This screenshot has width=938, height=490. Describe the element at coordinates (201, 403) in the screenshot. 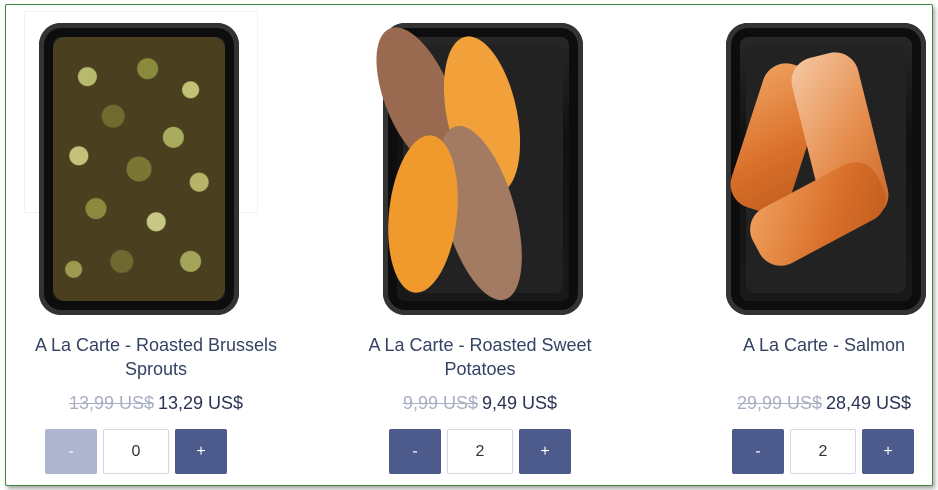

I see `current-price: 13,29 US$` at that location.